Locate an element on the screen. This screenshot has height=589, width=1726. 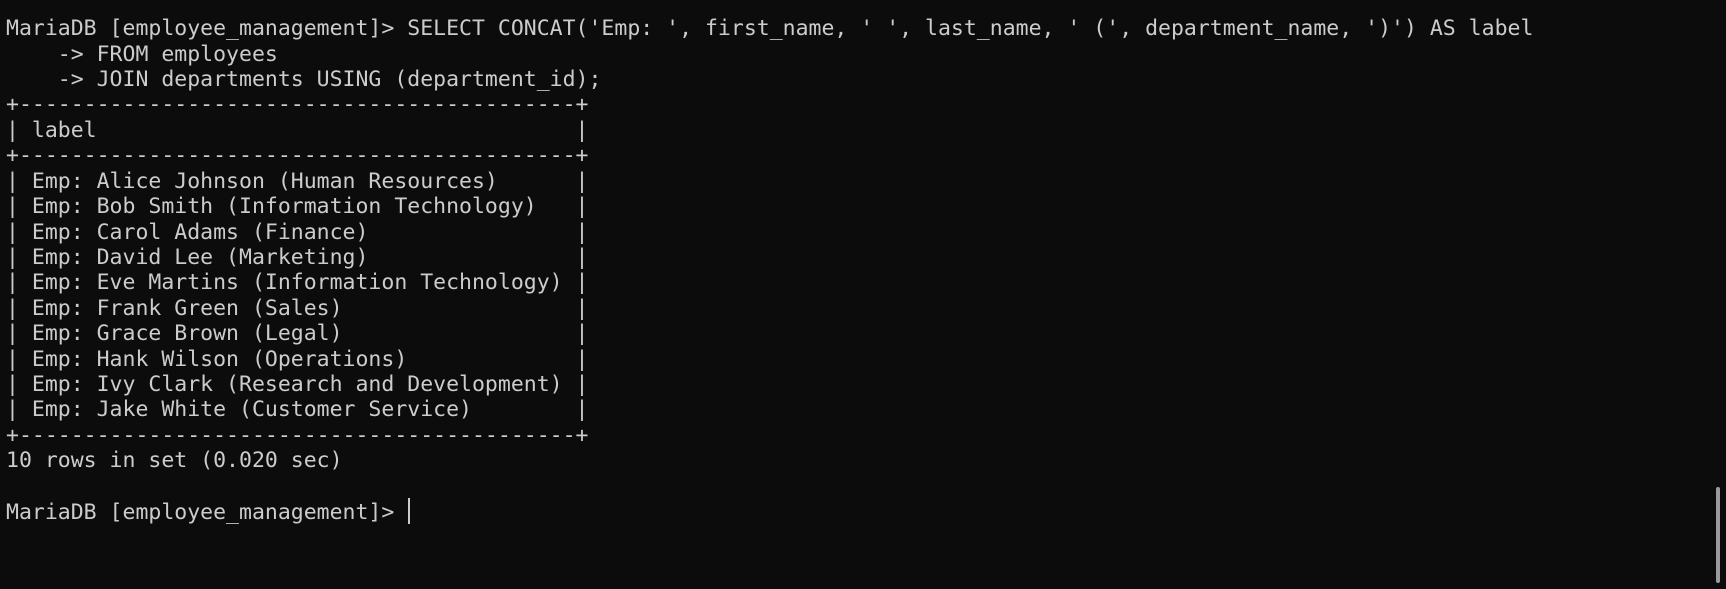
table-row: | Emp: Hank Wilson (Operations) | is located at coordinates (297, 359).